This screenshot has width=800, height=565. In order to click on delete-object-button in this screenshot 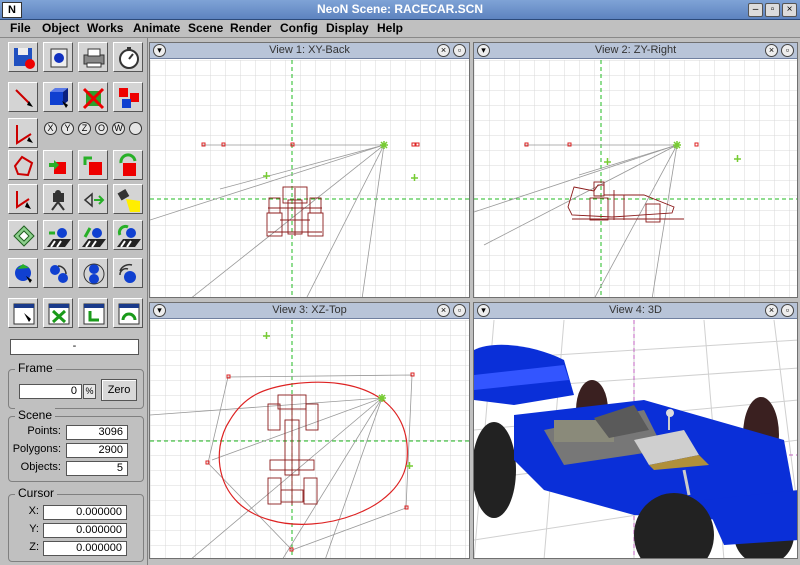, I will do `click(93, 97)`.